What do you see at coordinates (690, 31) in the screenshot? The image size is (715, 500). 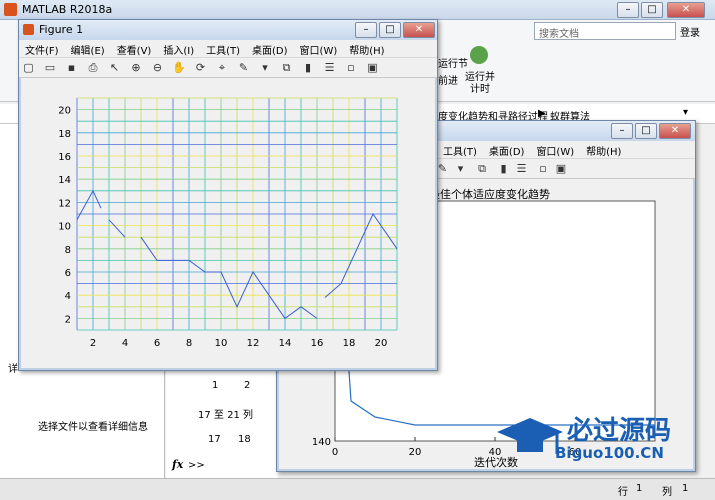 I see `login-link: 登录` at bounding box center [690, 31].